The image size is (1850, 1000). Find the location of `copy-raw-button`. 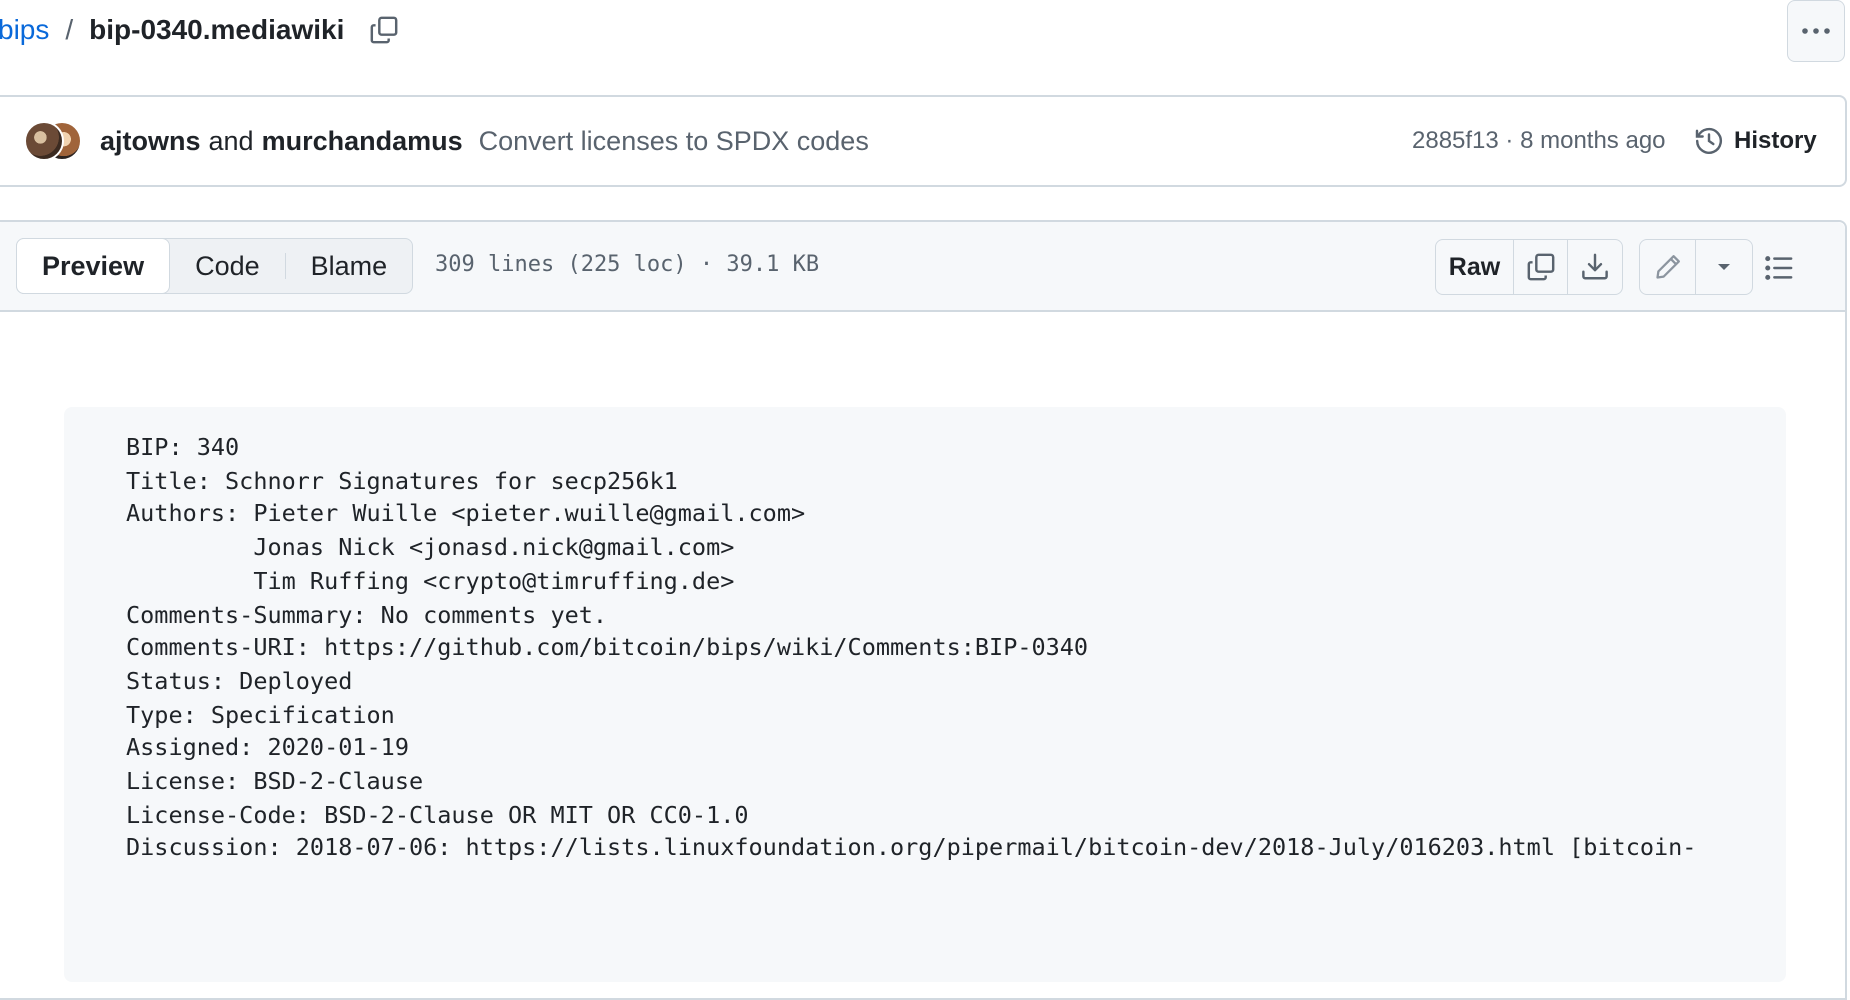

copy-raw-button is located at coordinates (1541, 267).